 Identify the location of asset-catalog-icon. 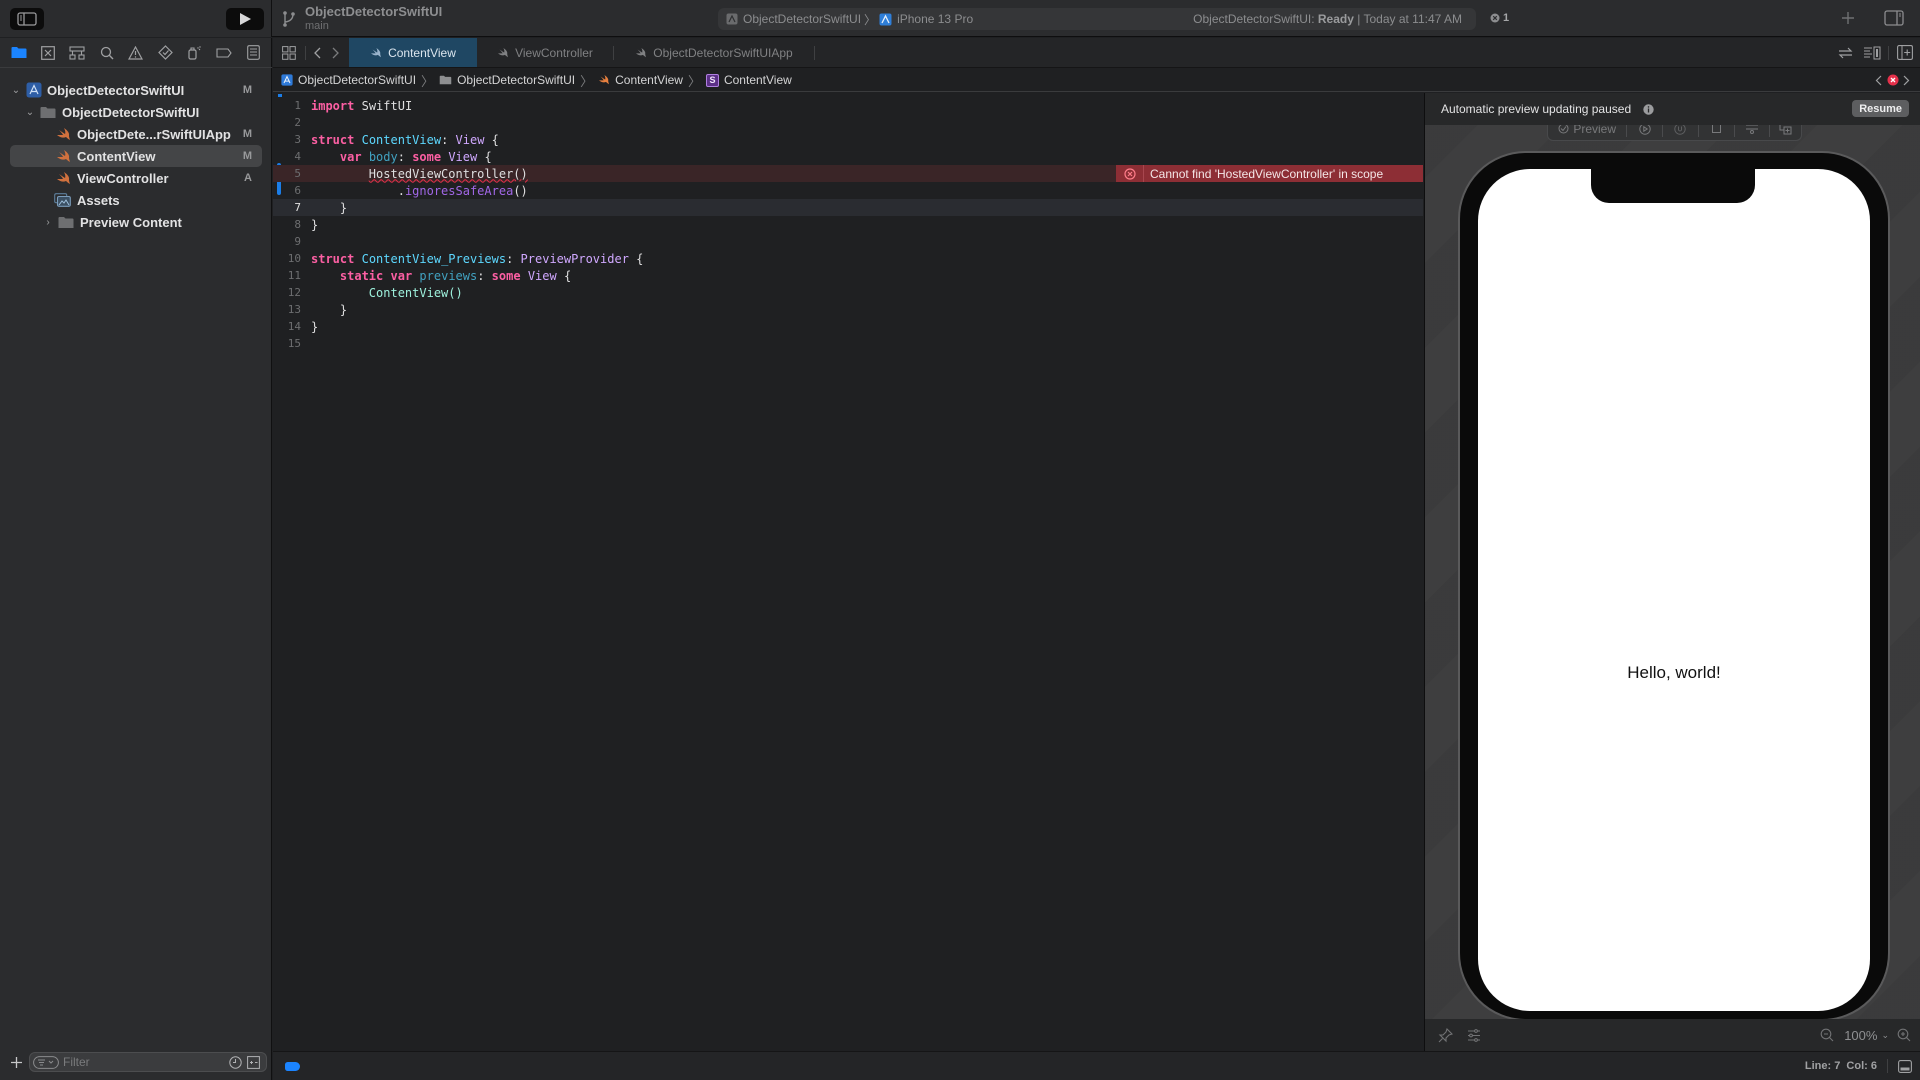
(62, 200).